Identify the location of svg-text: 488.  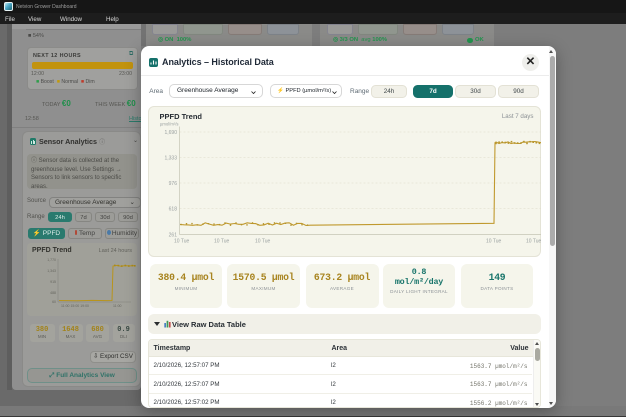
(53, 293).